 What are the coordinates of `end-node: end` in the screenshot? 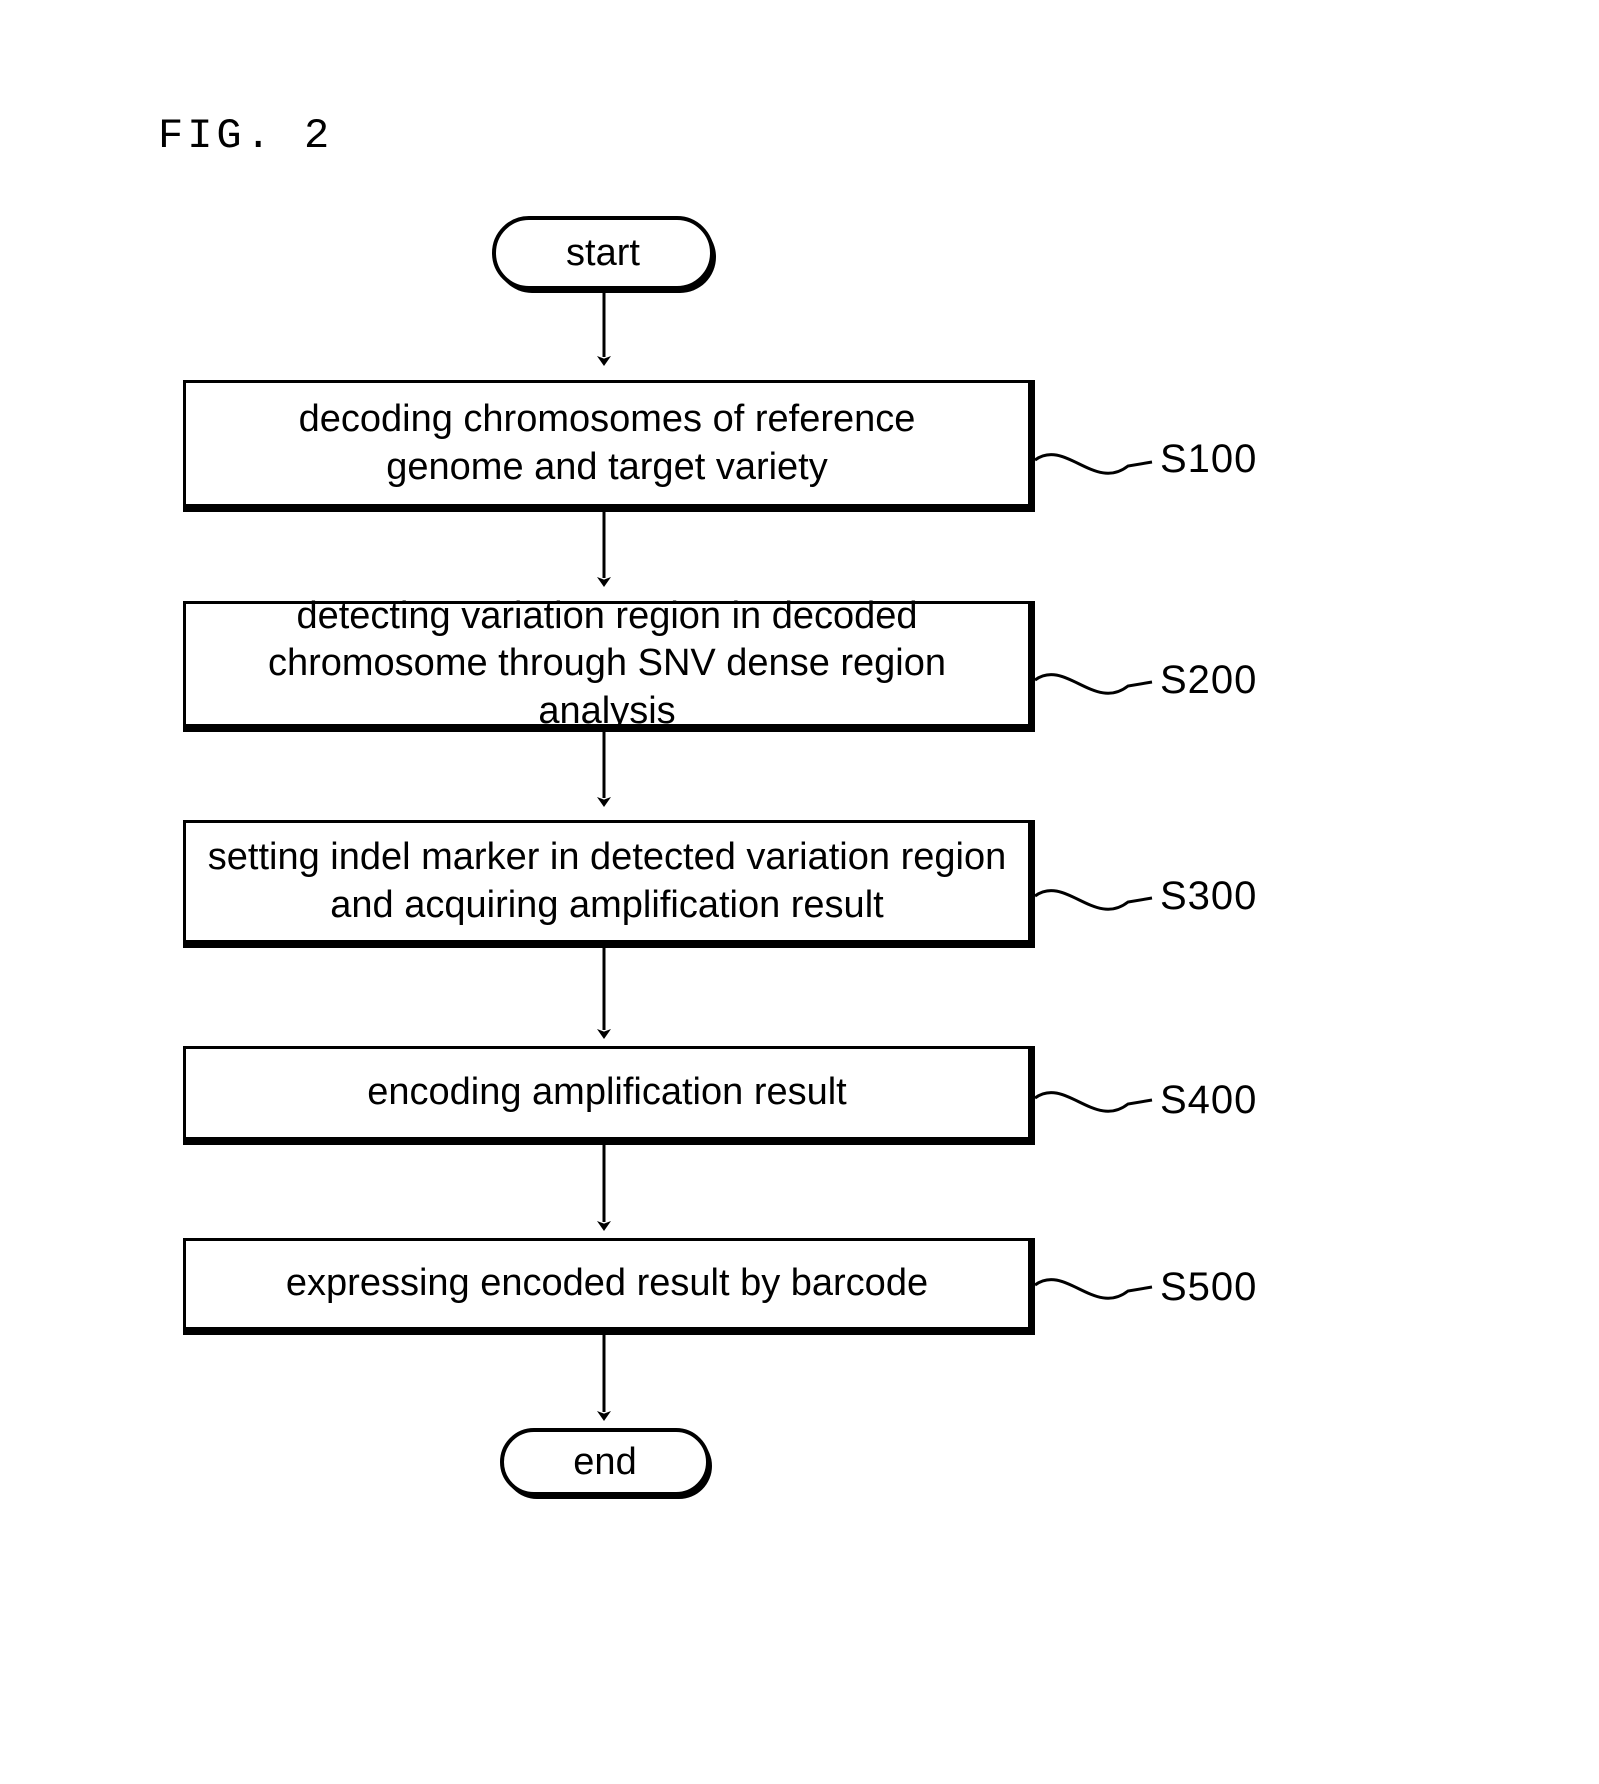 It's located at (605, 1462).